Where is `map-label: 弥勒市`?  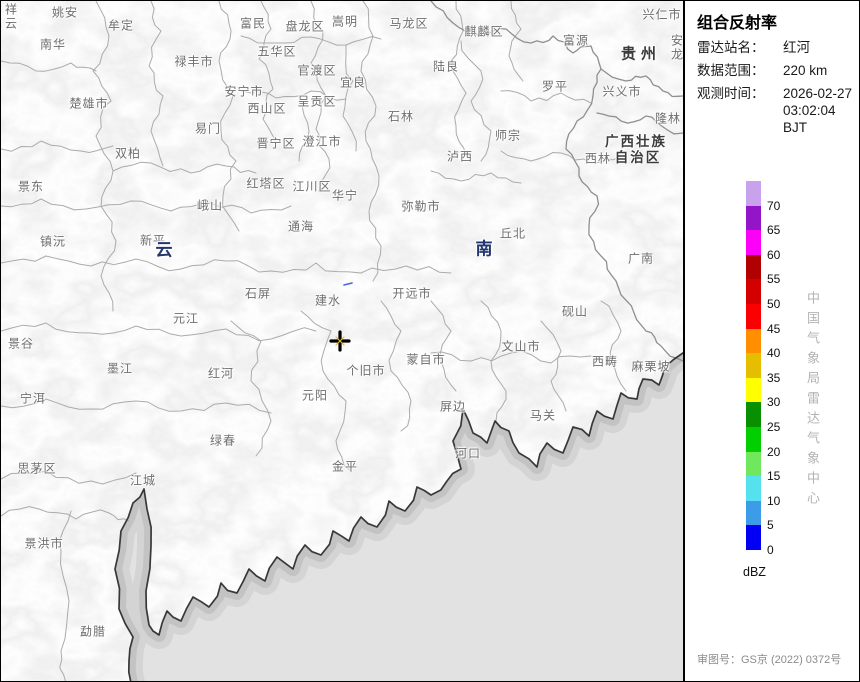
map-label: 弥勒市 is located at coordinates (421, 206).